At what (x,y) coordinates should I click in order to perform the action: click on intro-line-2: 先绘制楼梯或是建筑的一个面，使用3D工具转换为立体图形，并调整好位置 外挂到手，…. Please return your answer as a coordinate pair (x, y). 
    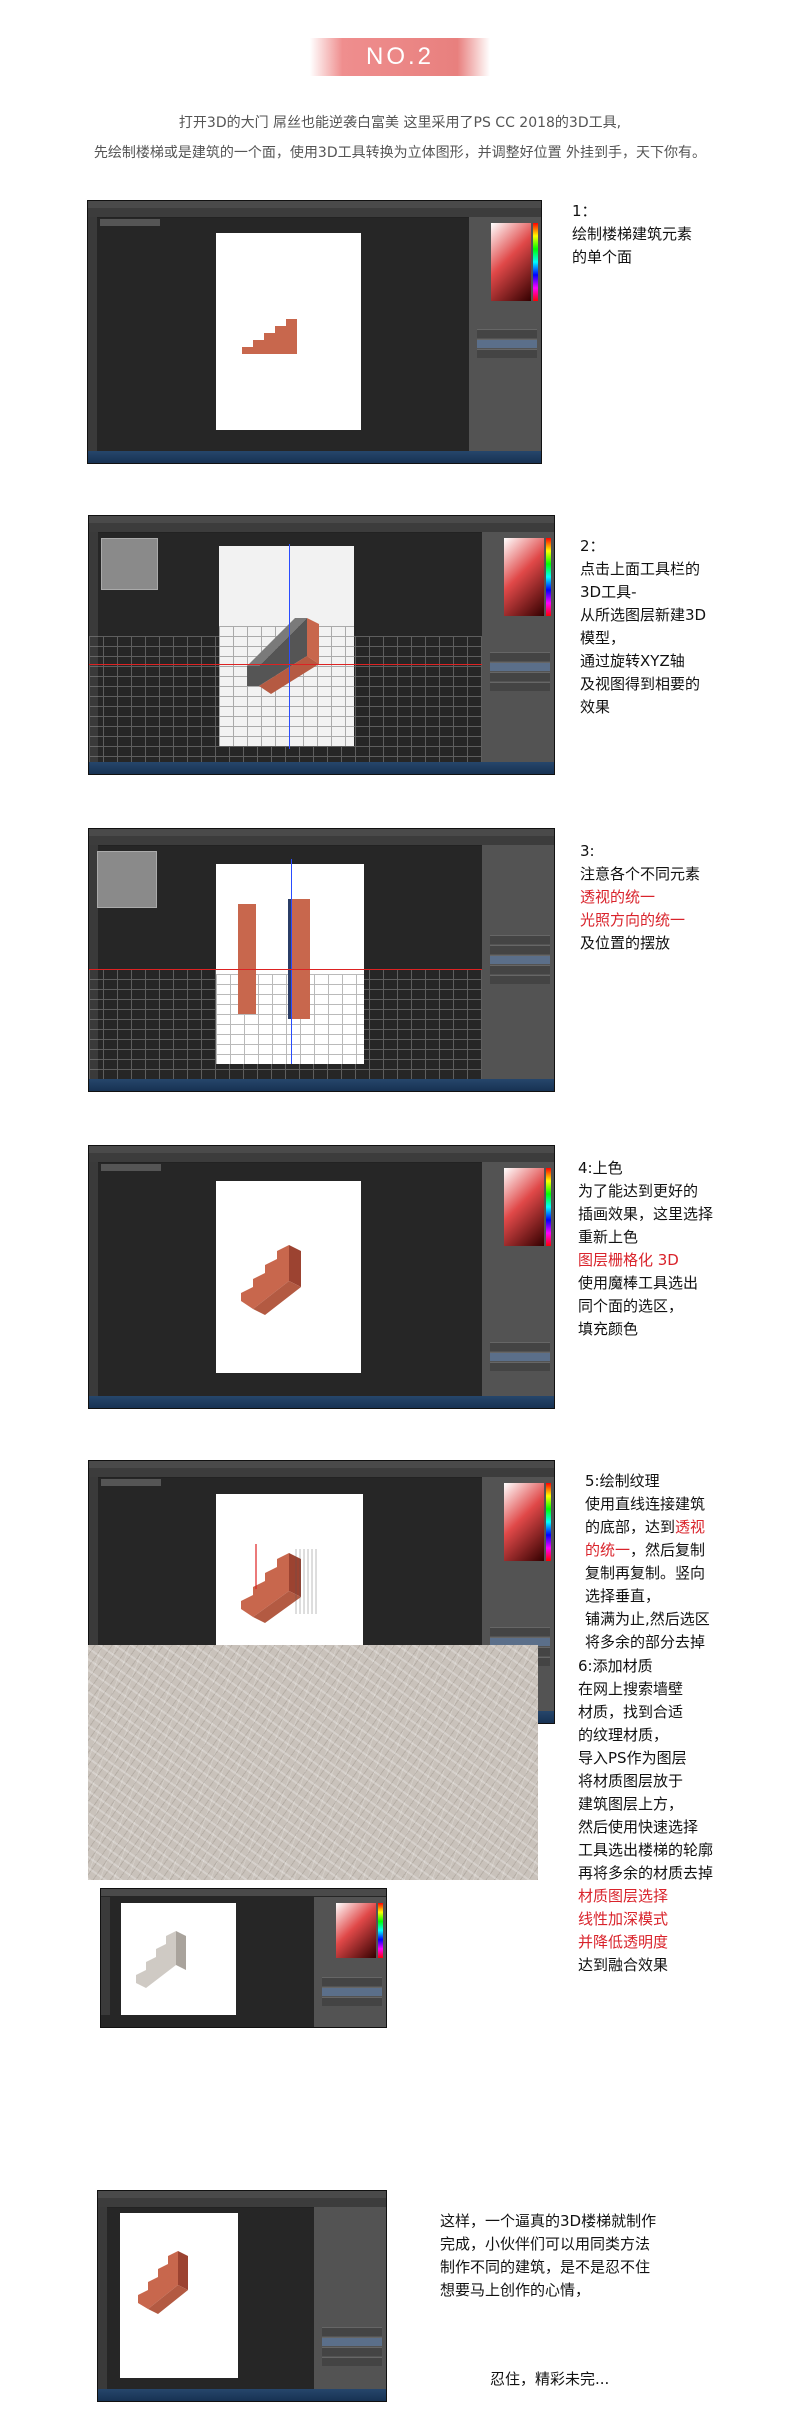
    Looking at the image, I should click on (400, 153).